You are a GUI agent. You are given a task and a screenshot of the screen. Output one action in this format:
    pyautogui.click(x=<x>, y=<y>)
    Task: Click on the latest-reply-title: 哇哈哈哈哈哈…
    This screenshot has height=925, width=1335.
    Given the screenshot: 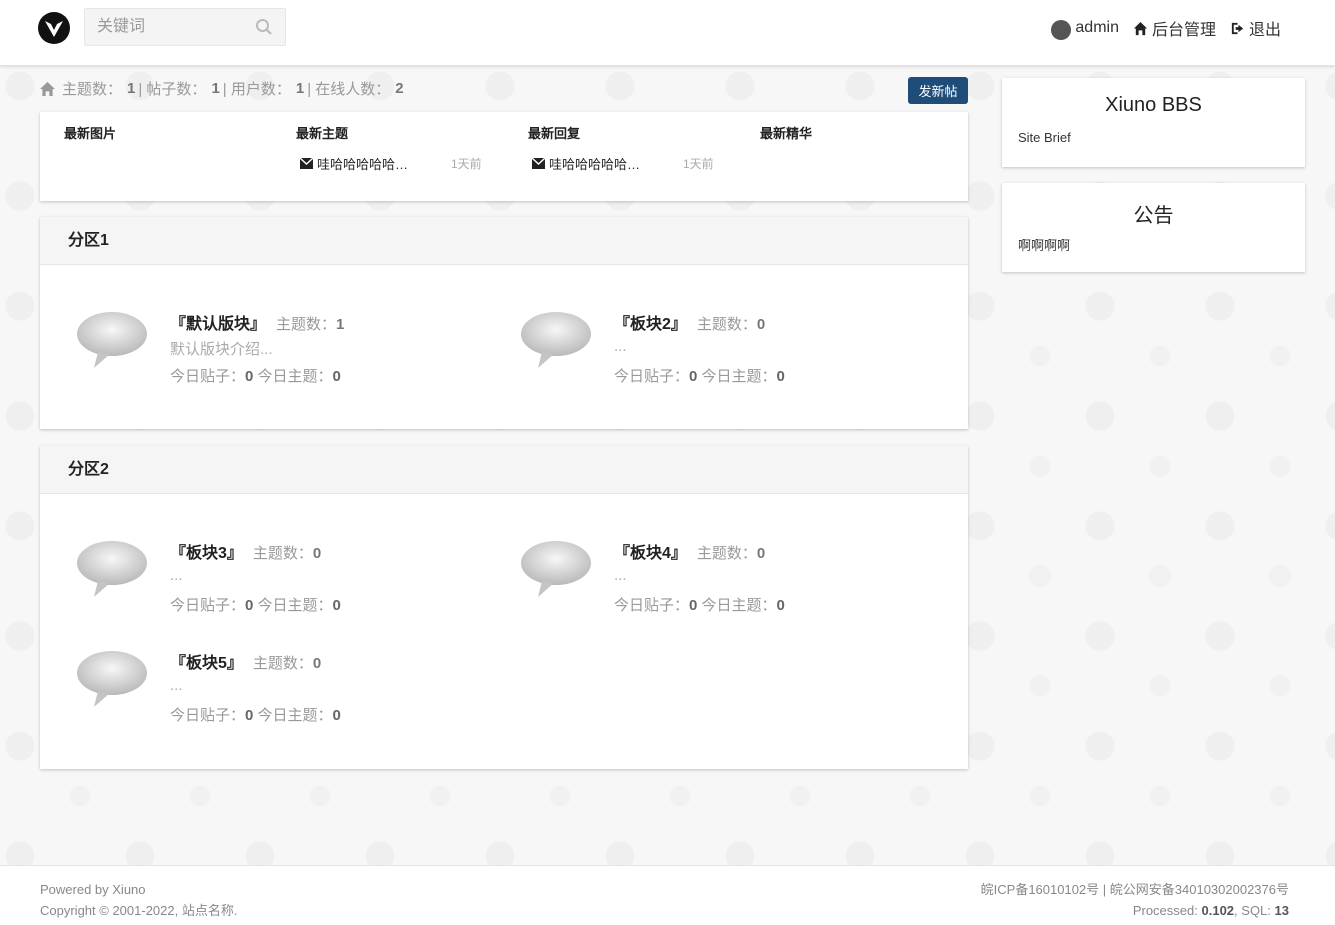 What is the action you would take?
    pyautogui.click(x=595, y=164)
    